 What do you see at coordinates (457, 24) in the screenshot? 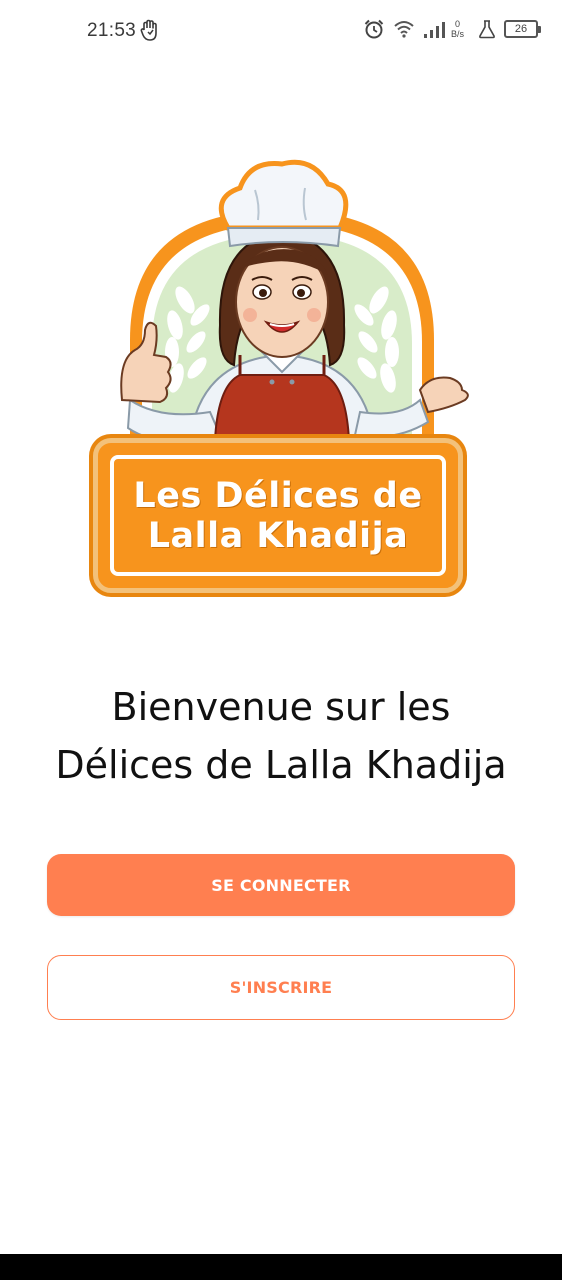
I see `network-speed-value: 0` at bounding box center [457, 24].